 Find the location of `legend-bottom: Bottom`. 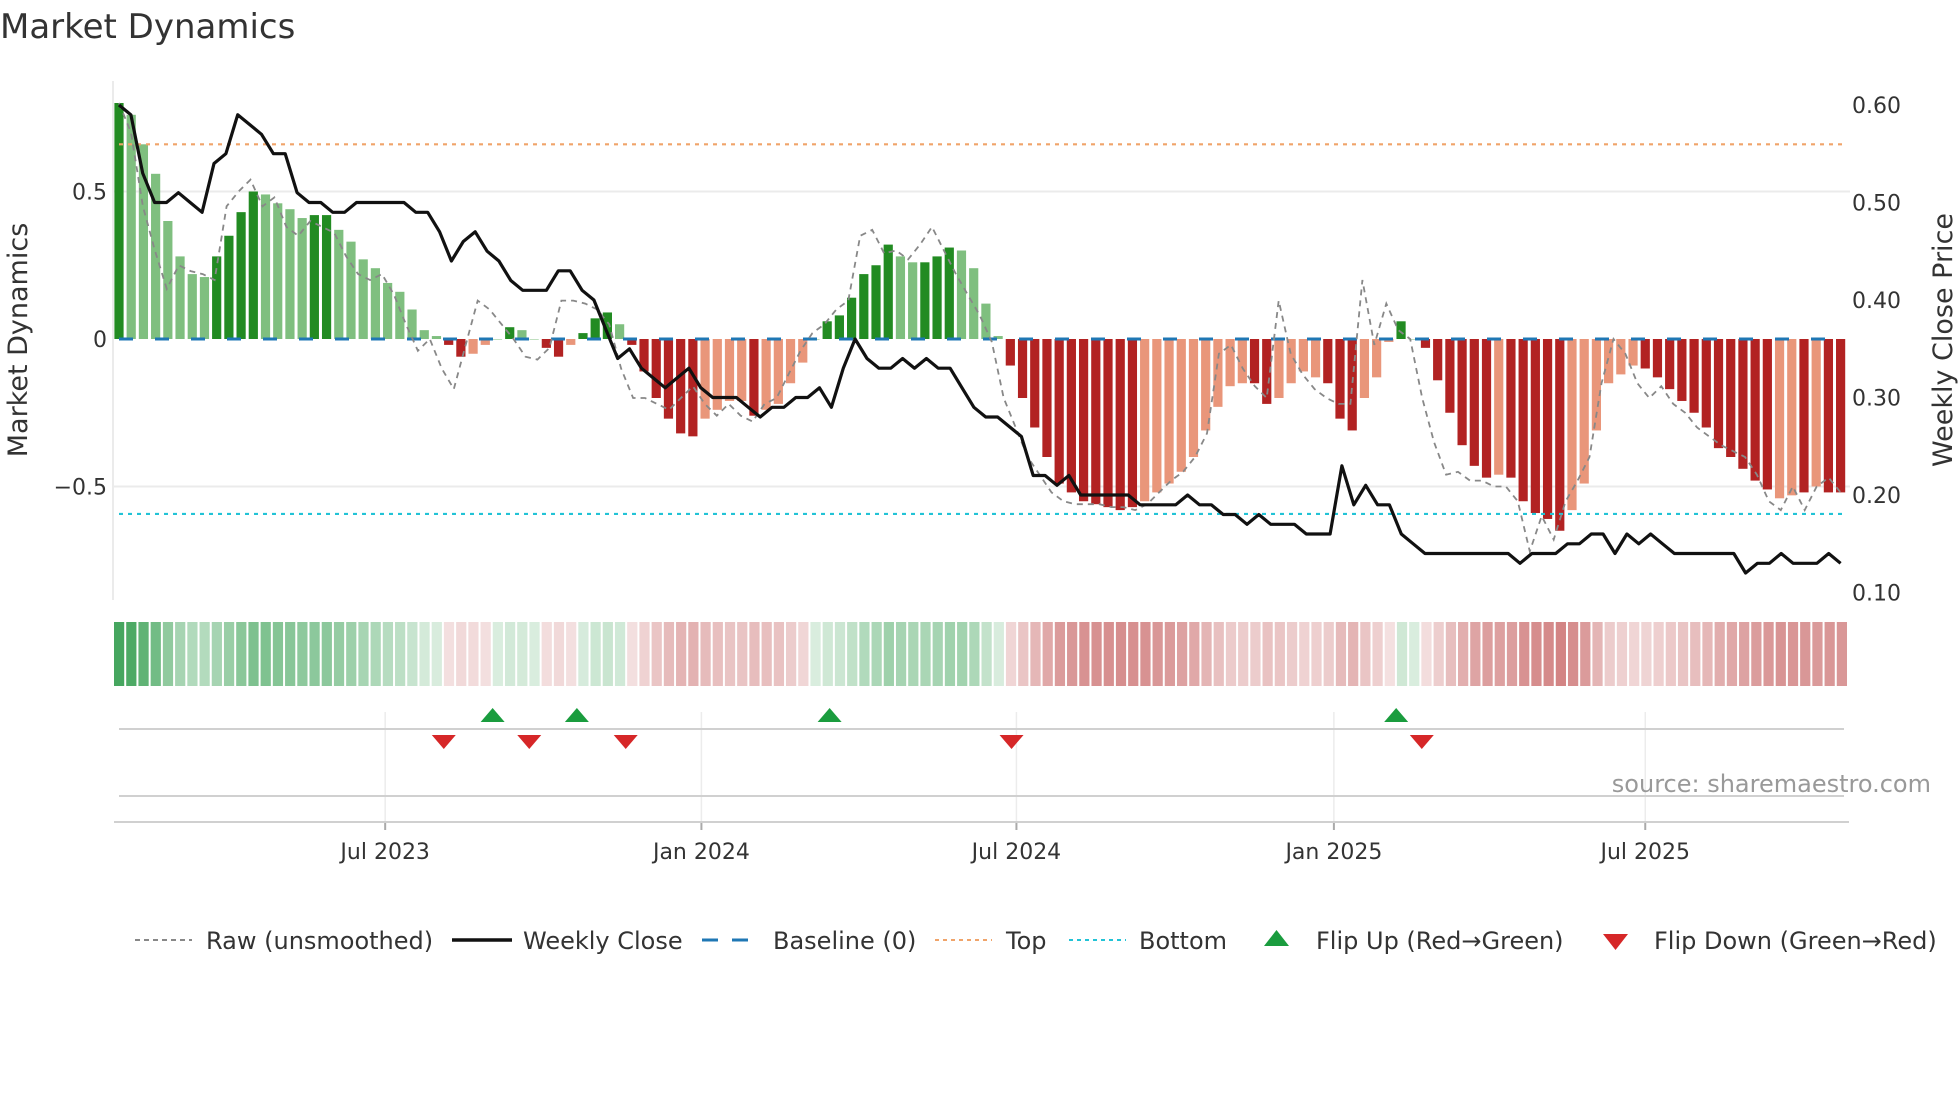

legend-bottom: Bottom is located at coordinates (1183, 941).